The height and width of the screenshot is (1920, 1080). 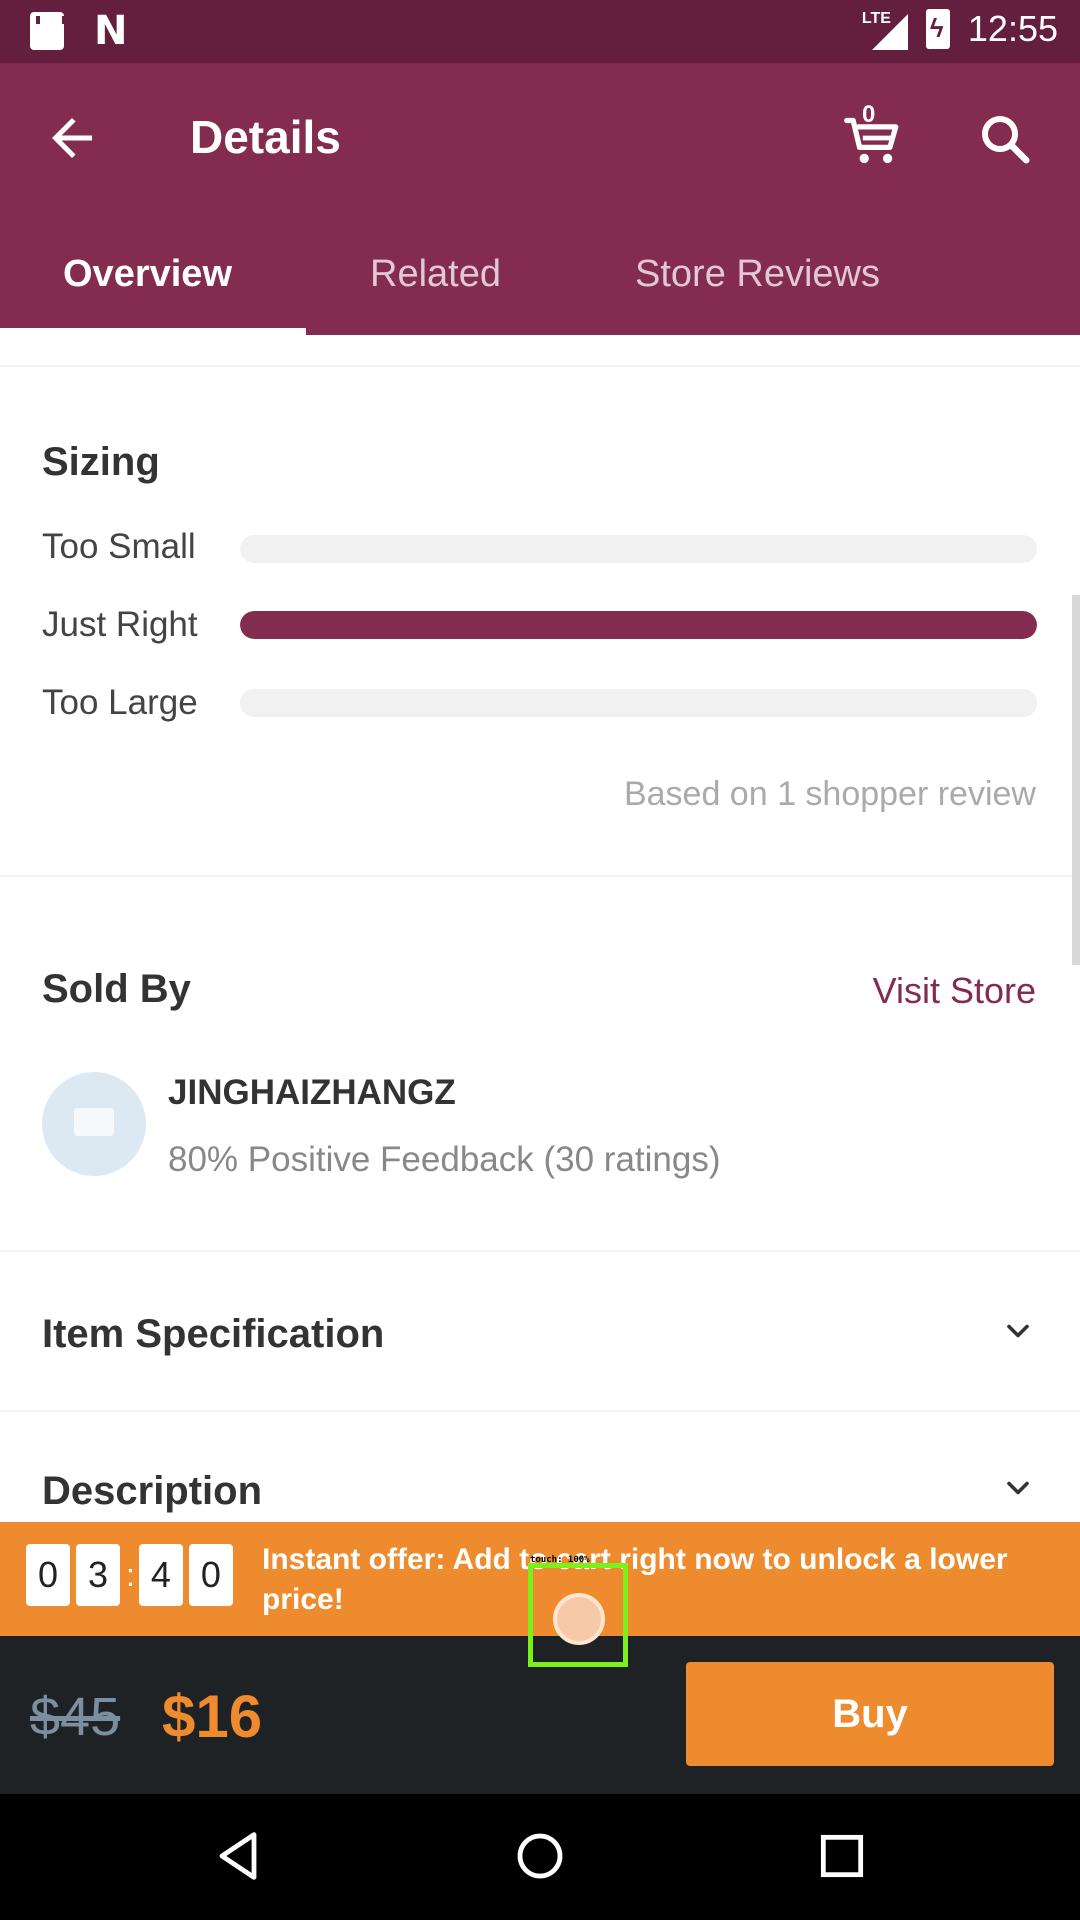 What do you see at coordinates (435, 274) in the screenshot?
I see `tab-related: Related` at bounding box center [435, 274].